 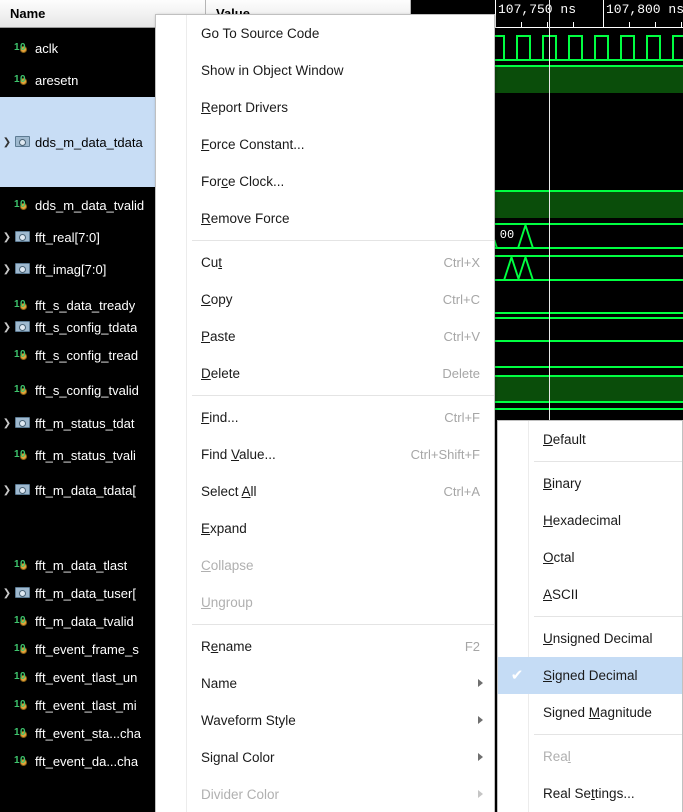 What do you see at coordinates (461, 373) in the screenshot?
I see `menu-item-shortcut: Delete` at bounding box center [461, 373].